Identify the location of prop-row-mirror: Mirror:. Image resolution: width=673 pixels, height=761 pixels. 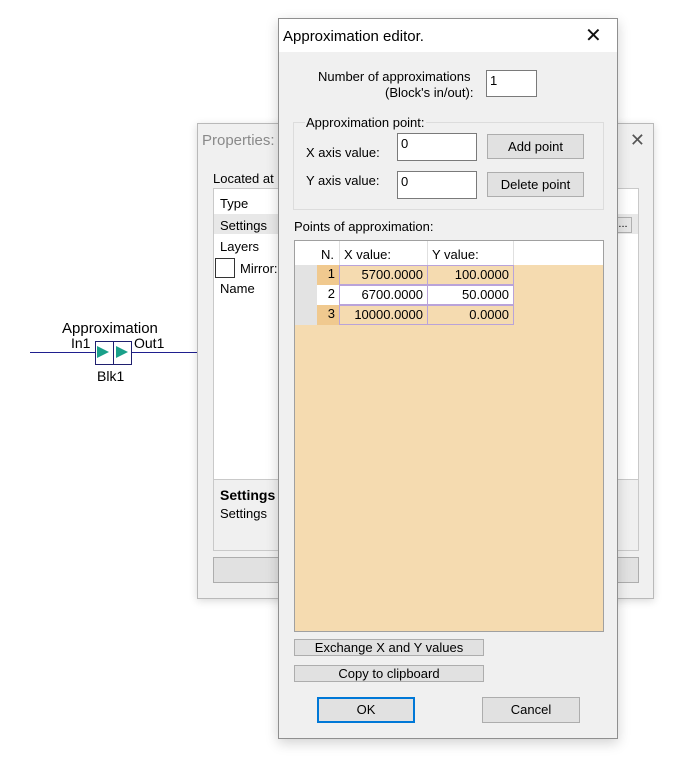
(259, 268).